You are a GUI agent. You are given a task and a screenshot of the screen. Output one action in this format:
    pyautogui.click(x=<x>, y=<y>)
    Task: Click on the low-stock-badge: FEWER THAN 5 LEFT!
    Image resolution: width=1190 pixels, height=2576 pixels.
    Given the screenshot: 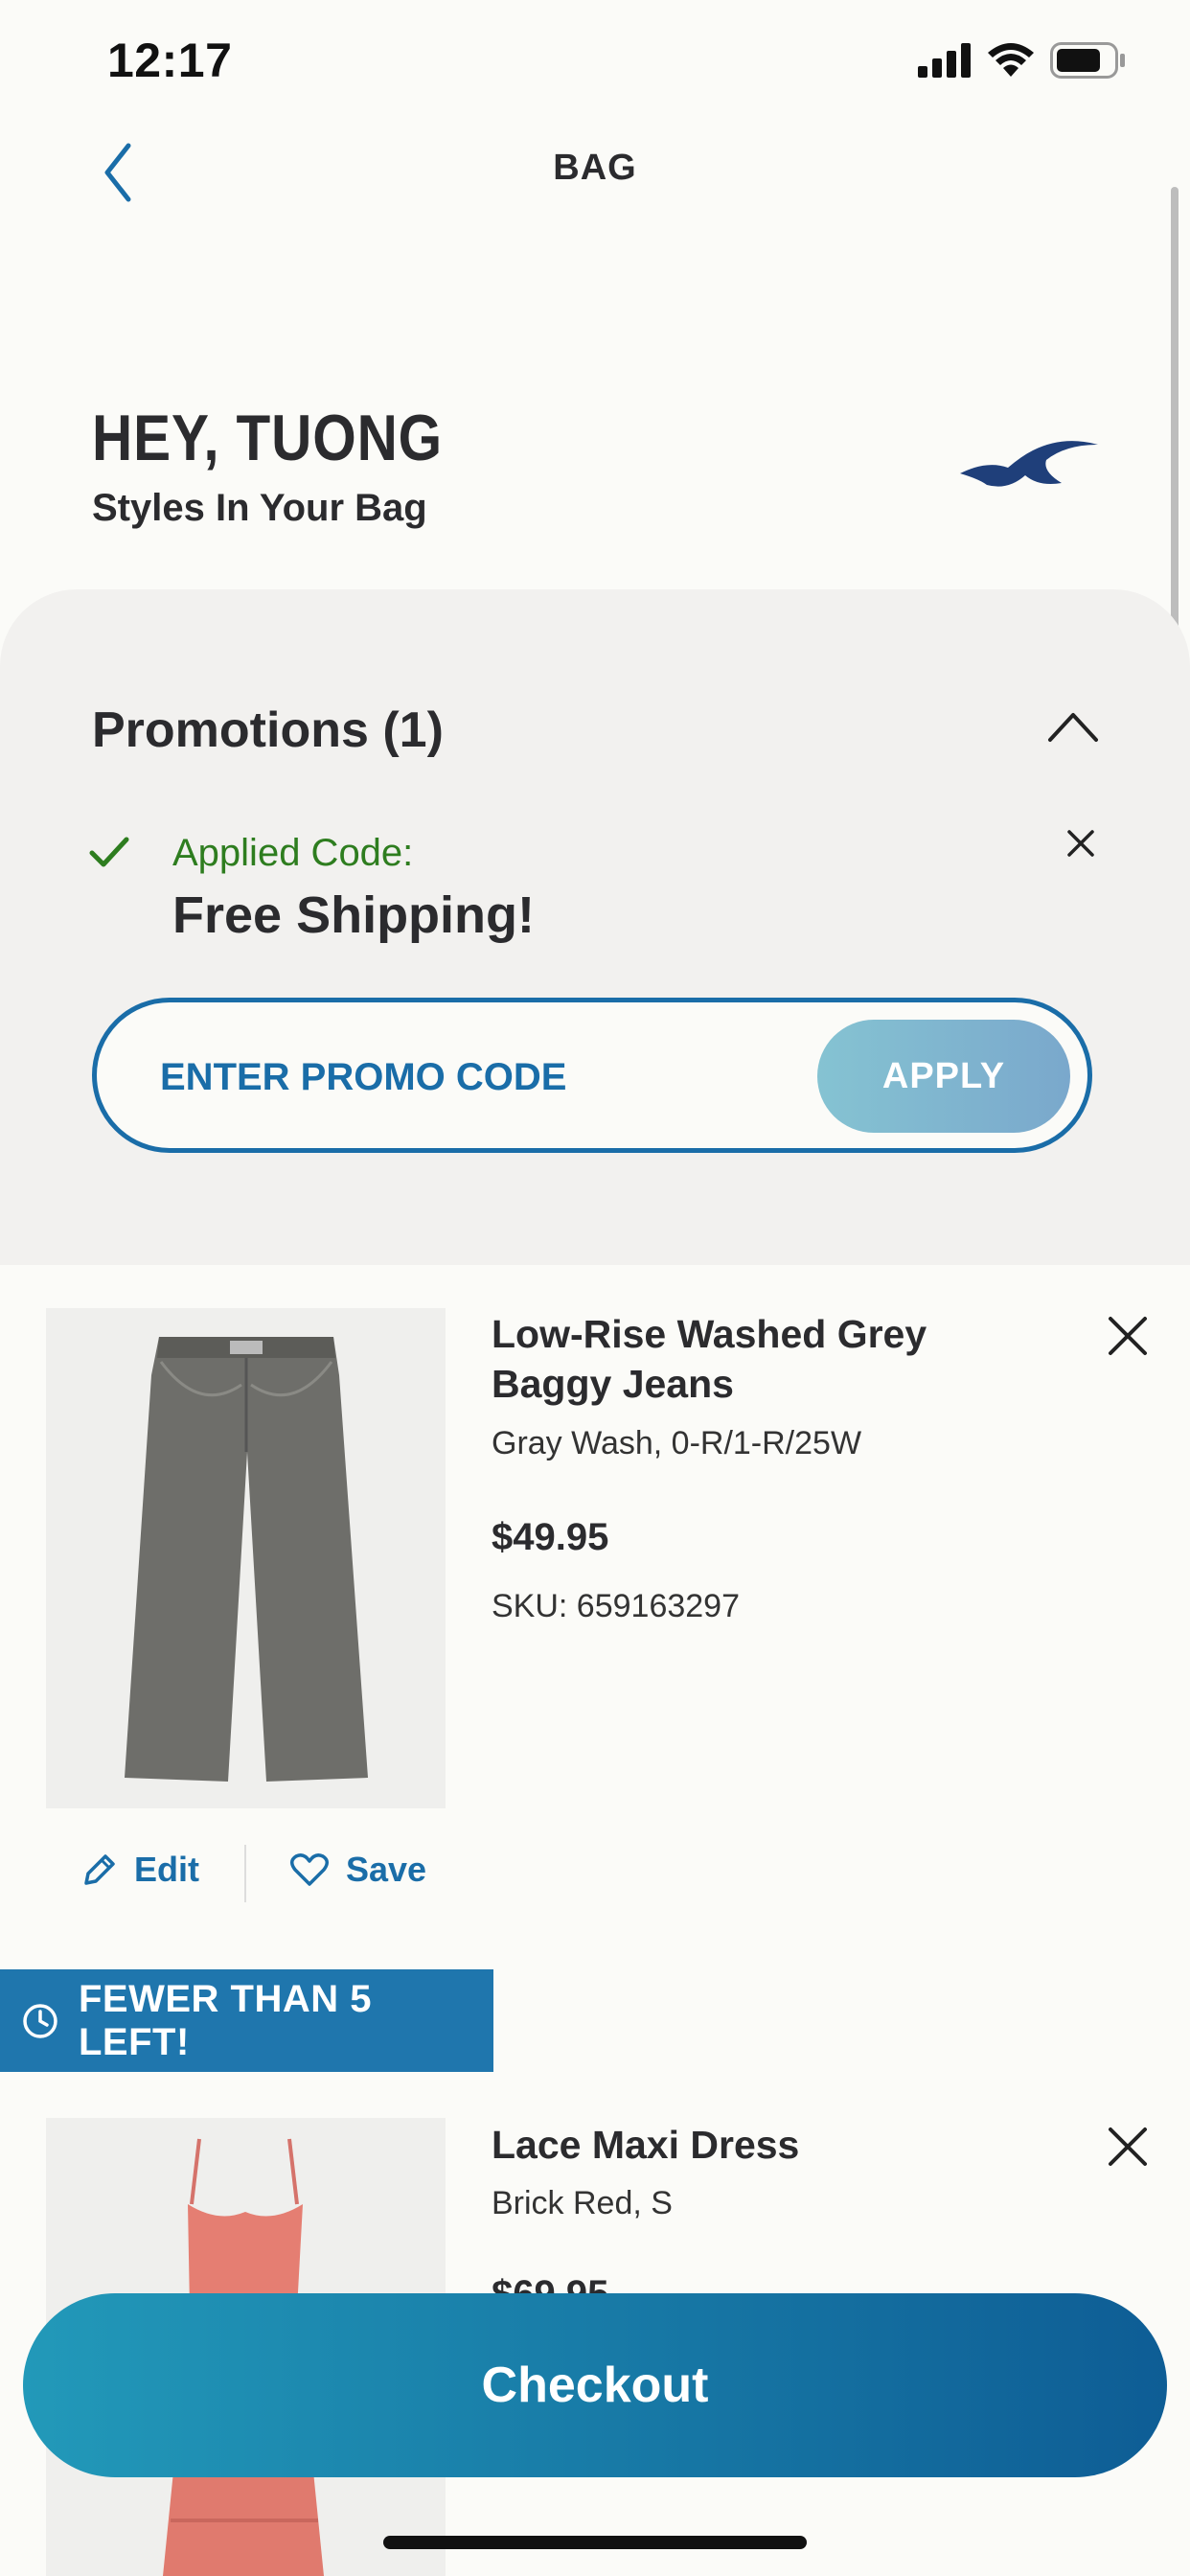 What is the action you would take?
    pyautogui.click(x=247, y=2020)
    